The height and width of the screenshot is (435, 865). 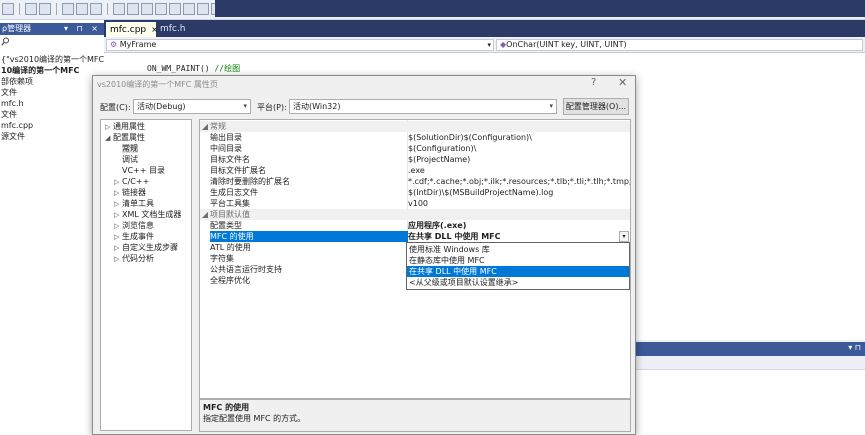 I want to click on tree-item-debugging: 调试, so click(x=146, y=159).